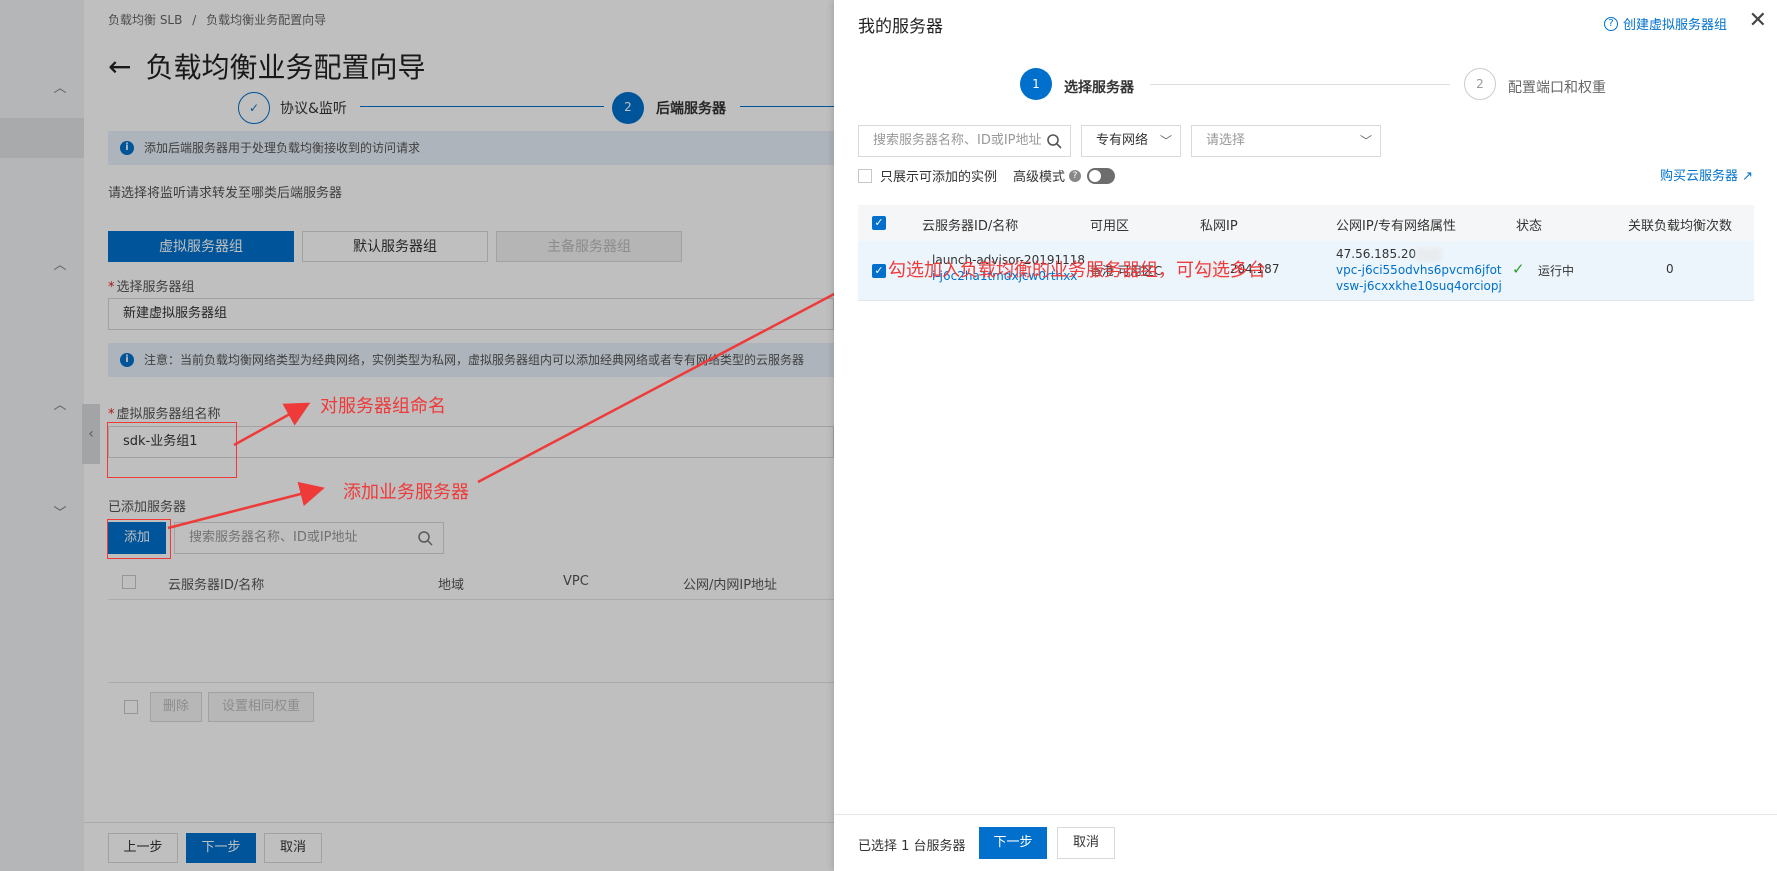  I want to click on step-label-select-server: 选择服务器, so click(1099, 88).